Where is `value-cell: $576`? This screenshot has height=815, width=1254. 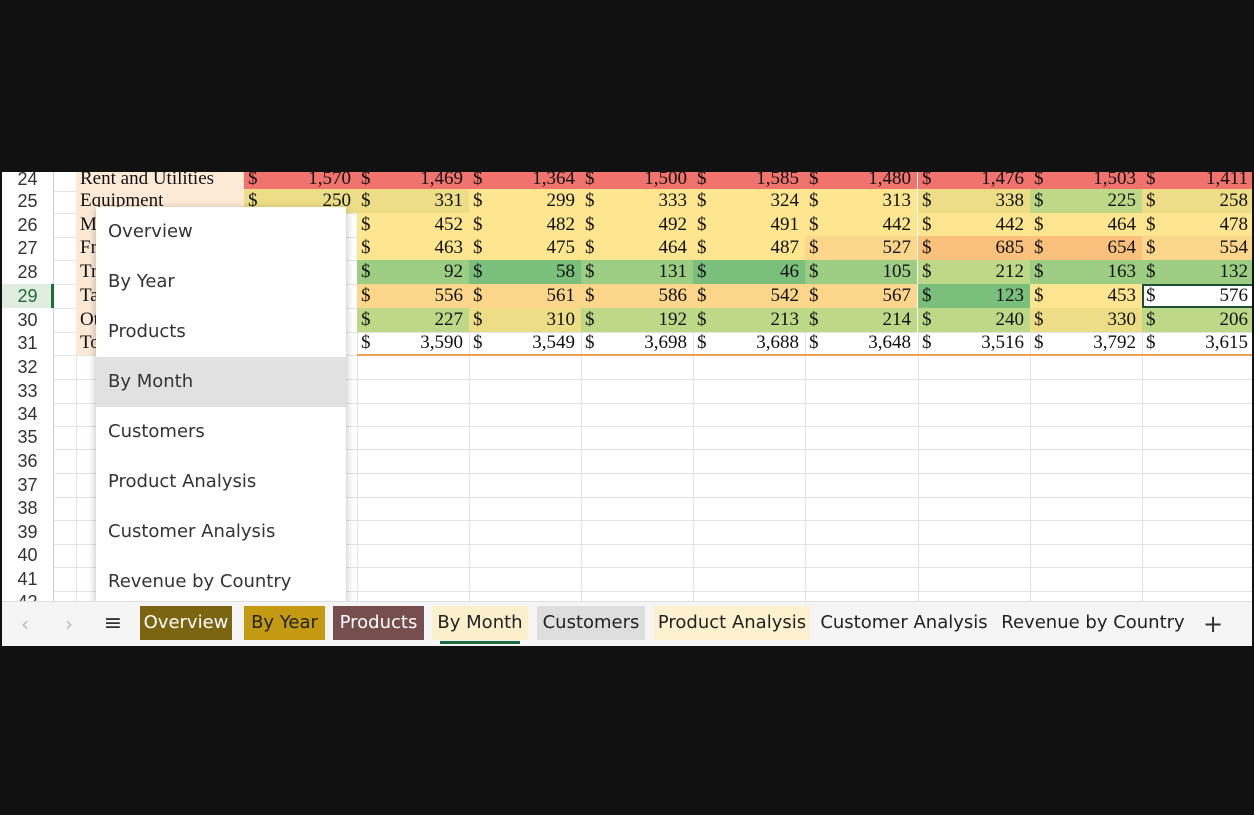 value-cell: $576 is located at coordinates (1197, 296).